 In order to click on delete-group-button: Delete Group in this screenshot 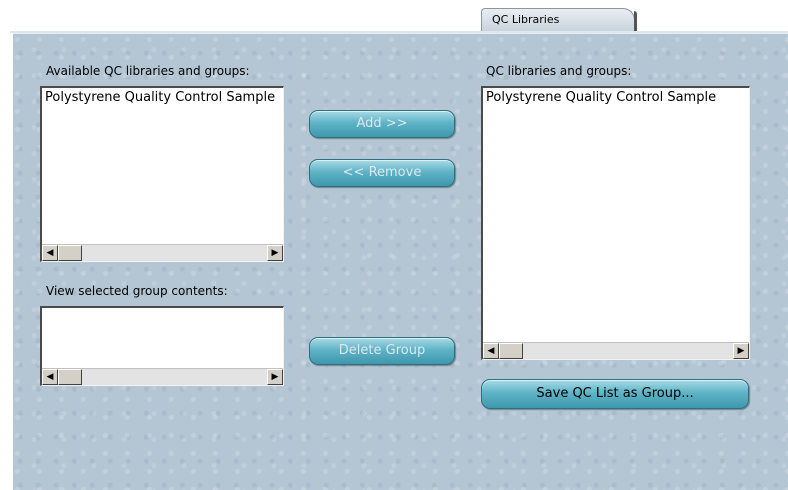, I will do `click(382, 351)`.